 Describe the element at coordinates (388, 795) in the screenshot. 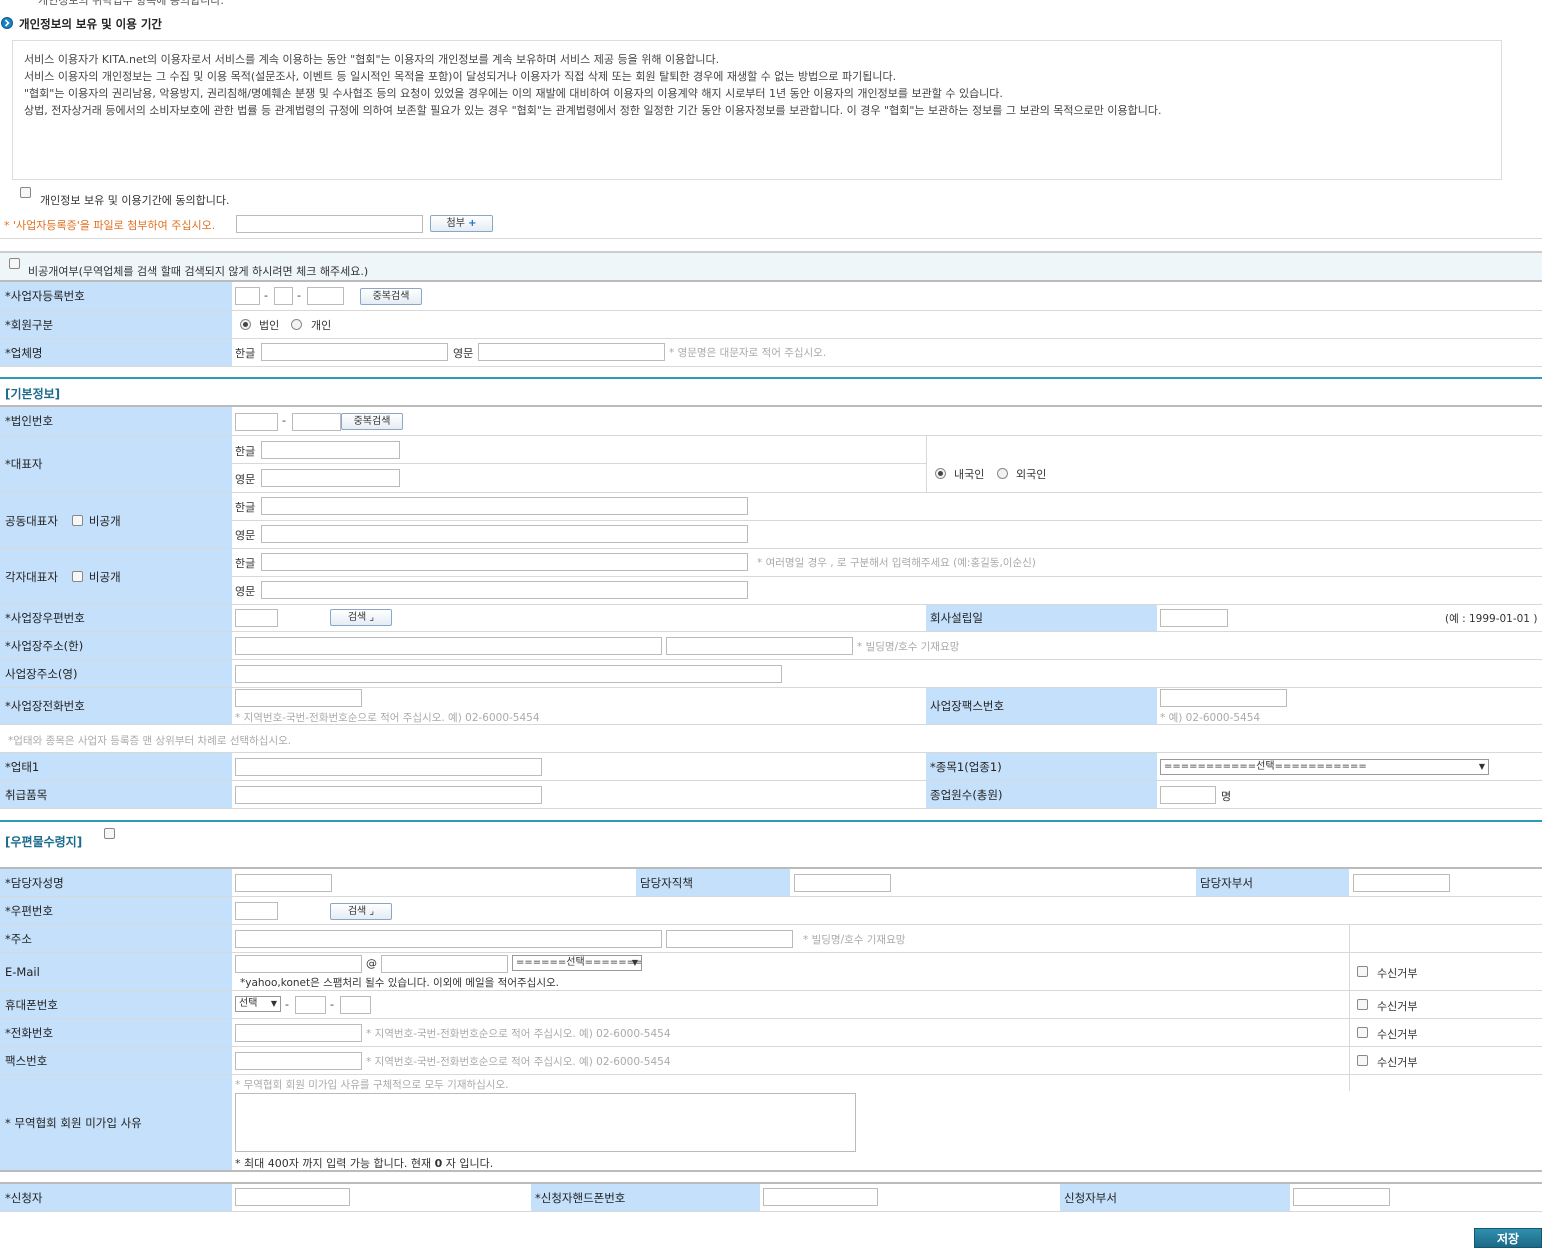

I see `goods-input` at that location.